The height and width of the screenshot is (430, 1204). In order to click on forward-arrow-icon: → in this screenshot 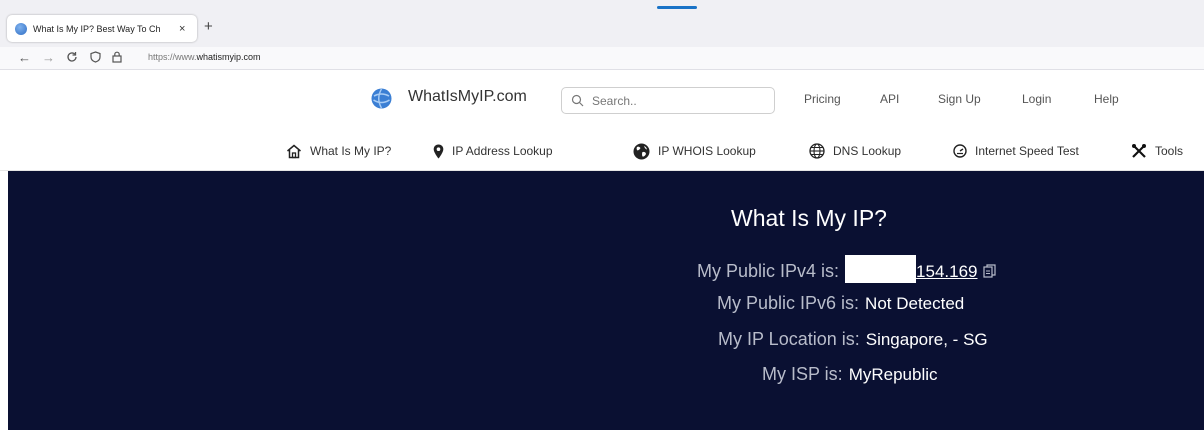, I will do `click(48, 58)`.